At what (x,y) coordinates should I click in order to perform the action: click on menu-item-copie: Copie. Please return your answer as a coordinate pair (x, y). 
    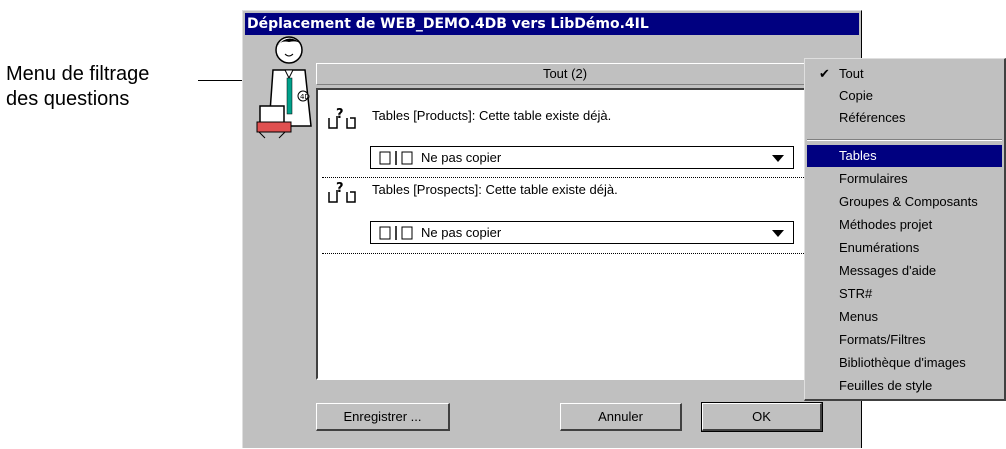
    Looking at the image, I should click on (904, 96).